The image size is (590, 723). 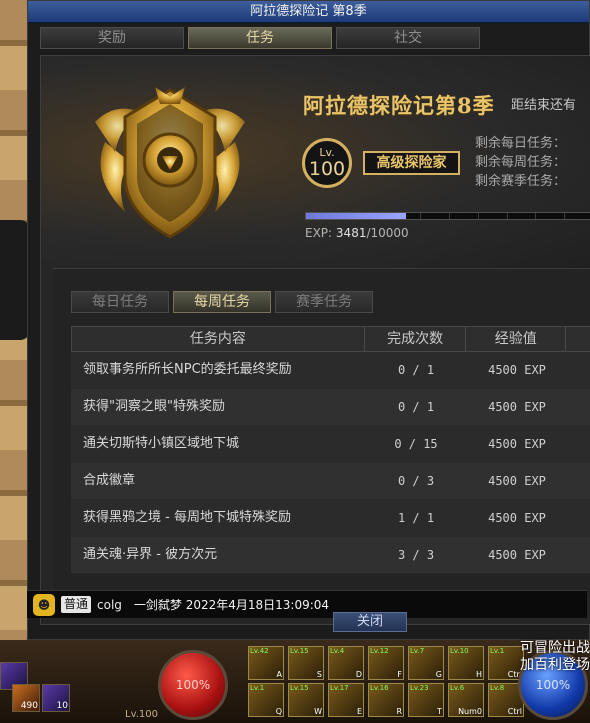 I want to click on remaining-daily: 剩余每日任务：, so click(x=521, y=143).